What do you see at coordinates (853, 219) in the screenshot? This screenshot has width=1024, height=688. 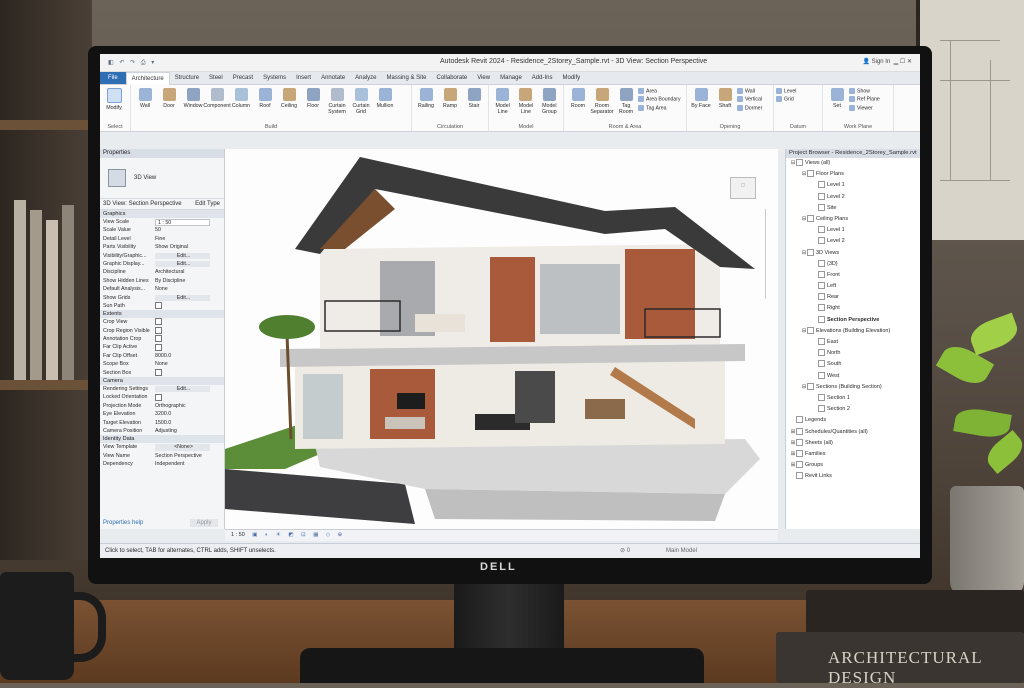 I see `browser-item: ⊟ Ceiling Plans` at bounding box center [853, 219].